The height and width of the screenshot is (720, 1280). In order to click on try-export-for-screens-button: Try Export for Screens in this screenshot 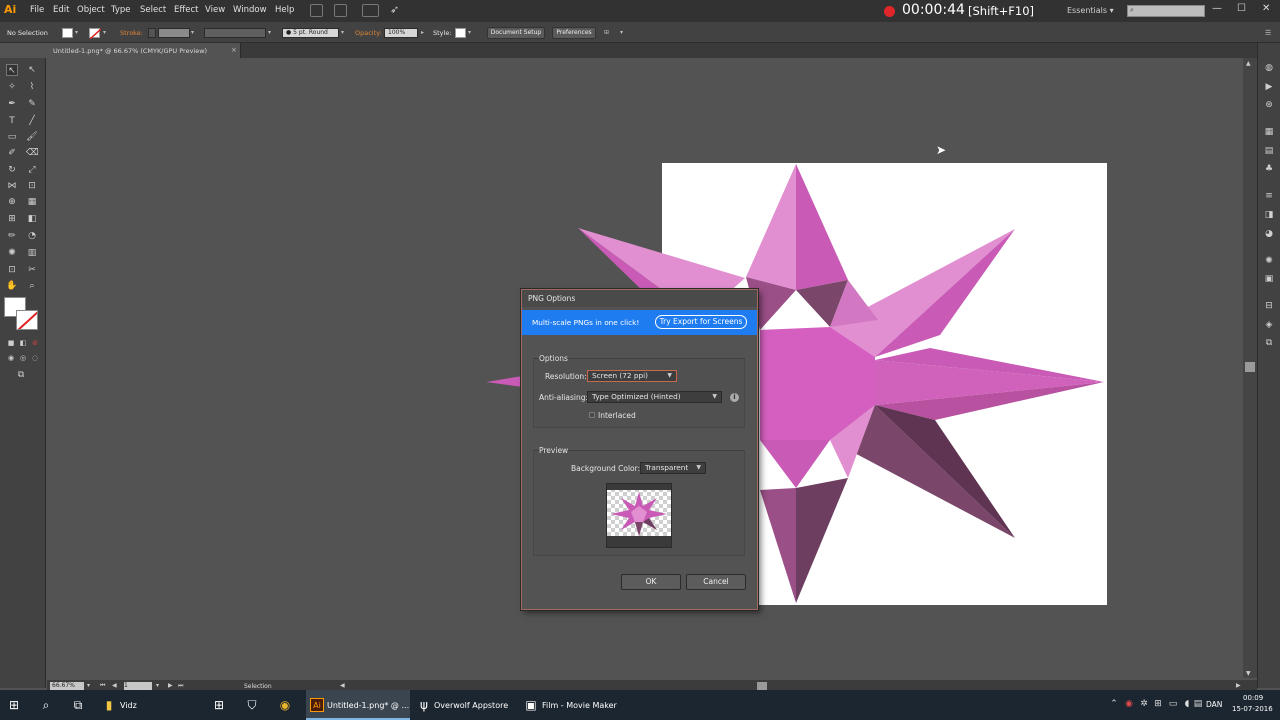, I will do `click(701, 322)`.